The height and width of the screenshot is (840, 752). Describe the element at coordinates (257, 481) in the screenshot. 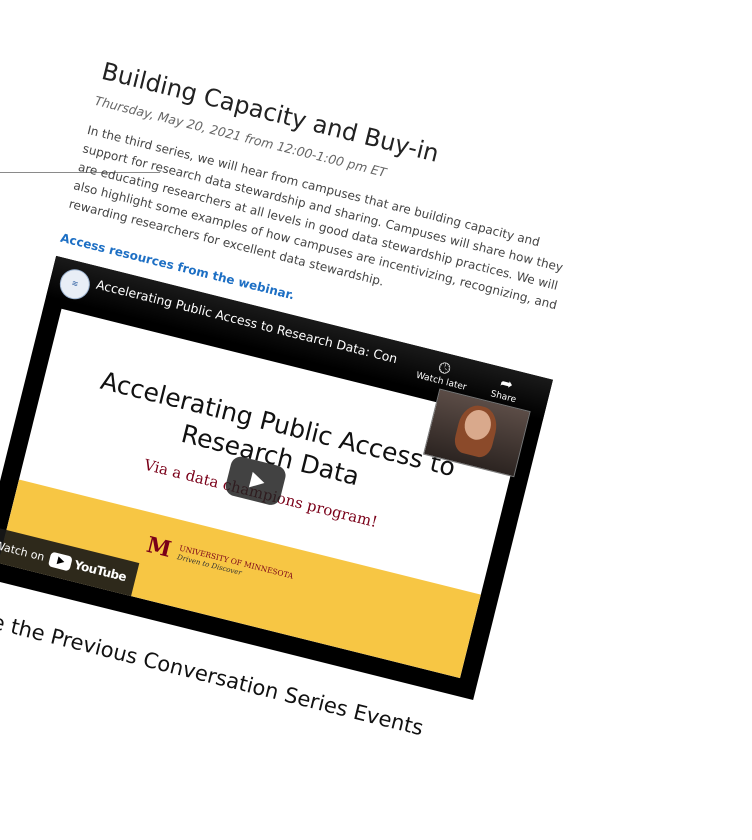

I see `play-icon` at that location.